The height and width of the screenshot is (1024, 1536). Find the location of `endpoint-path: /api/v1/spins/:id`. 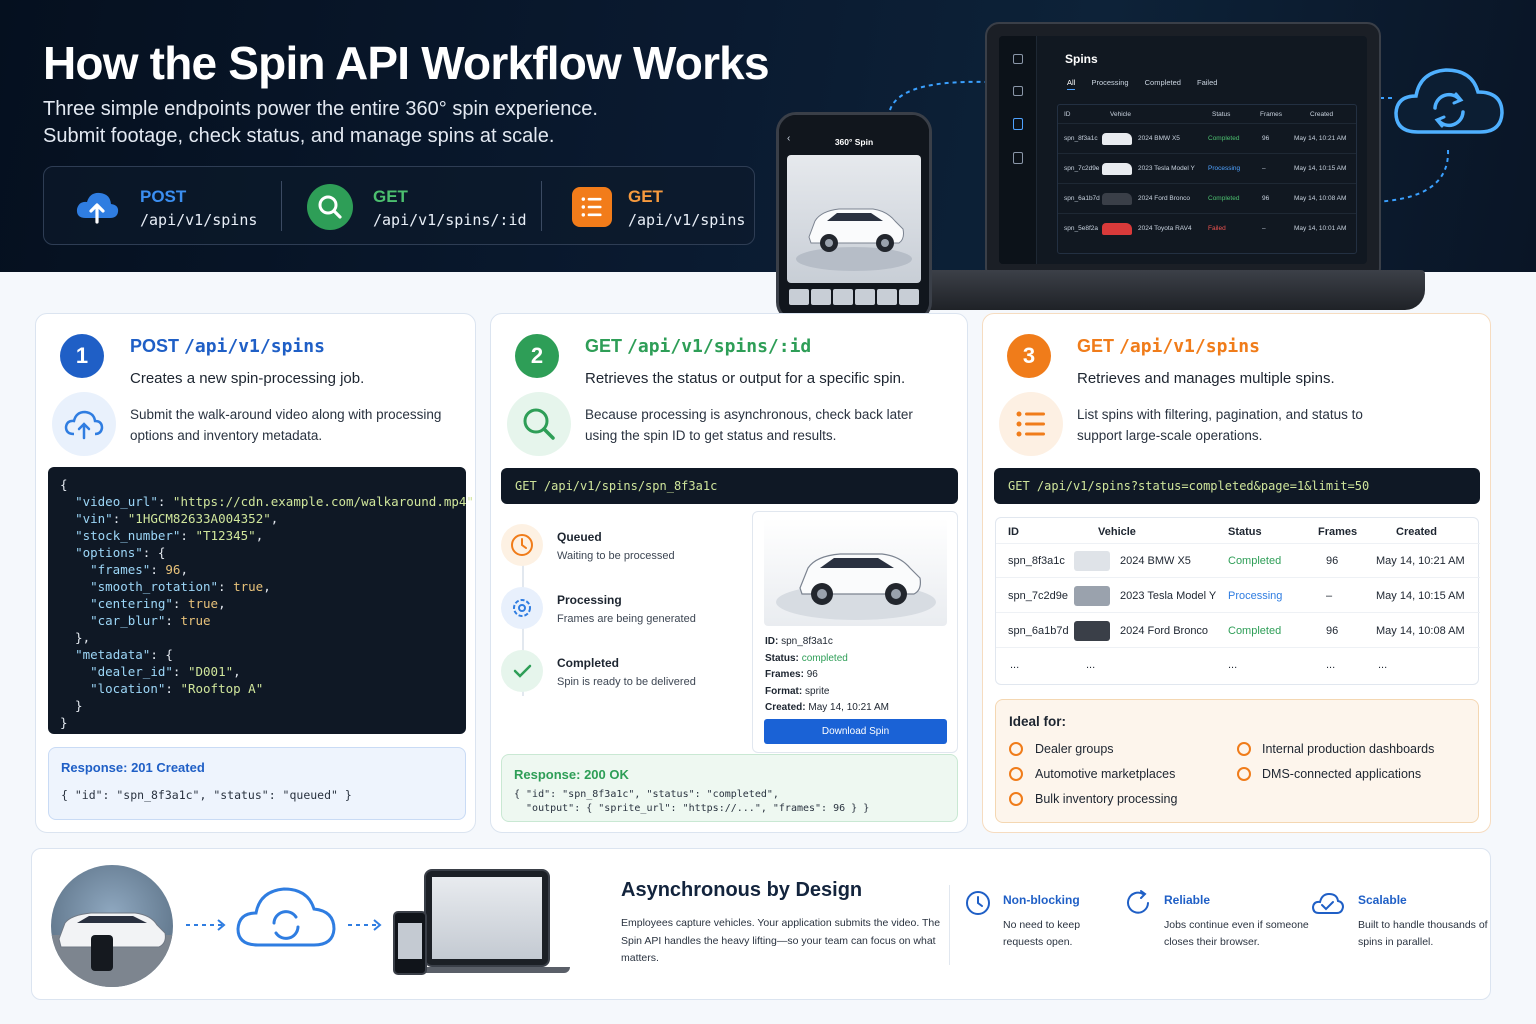

endpoint-path: /api/v1/spins/:id is located at coordinates (450, 220).